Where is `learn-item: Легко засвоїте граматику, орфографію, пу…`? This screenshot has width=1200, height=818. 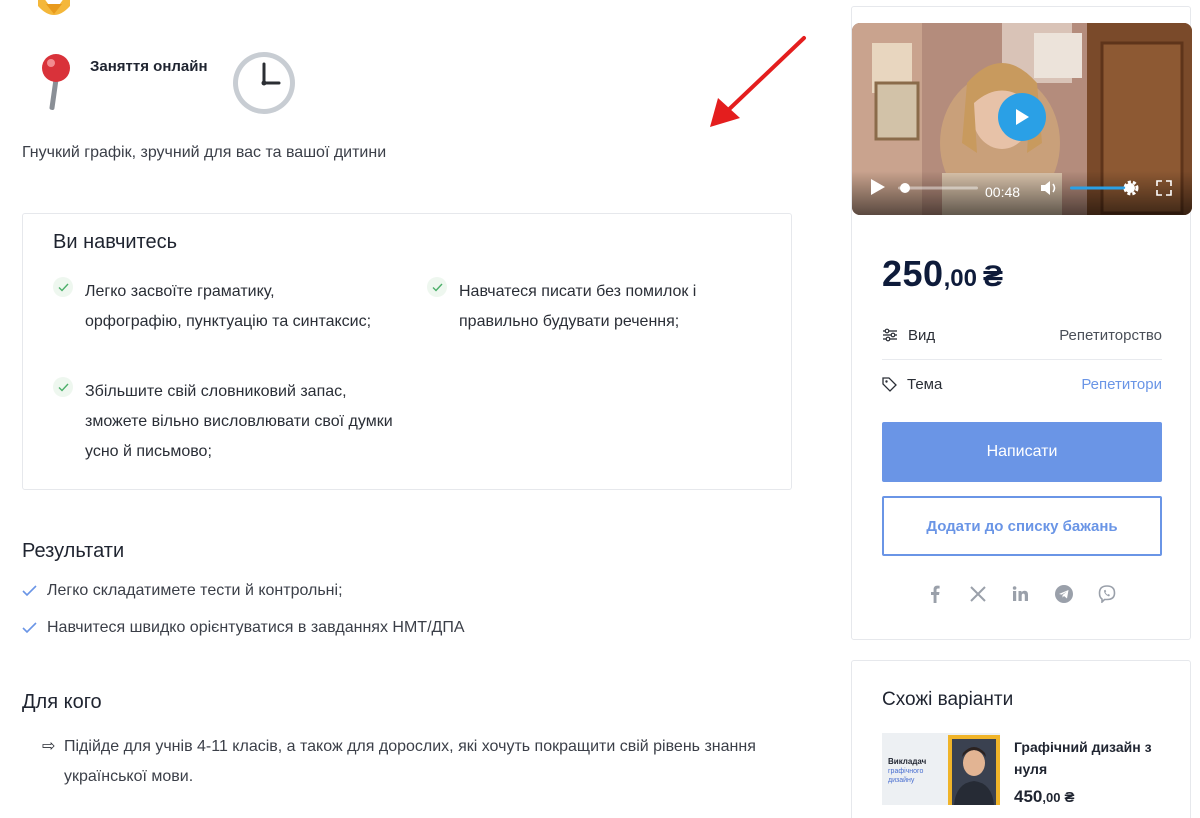 learn-item: Легко засвоїте граматику, орфографію, пу… is located at coordinates (213, 307).